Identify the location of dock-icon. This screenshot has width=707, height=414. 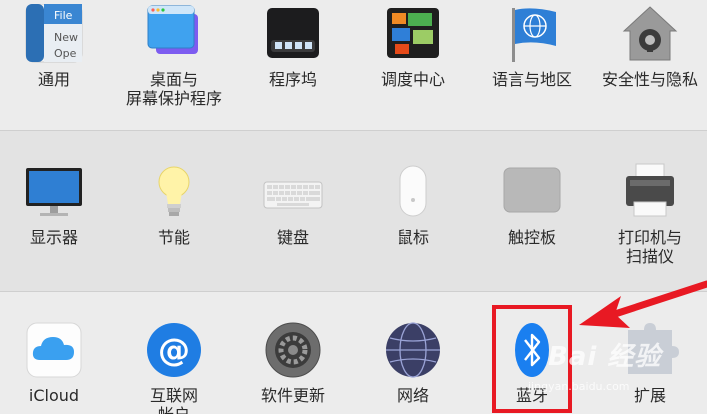
(293, 34).